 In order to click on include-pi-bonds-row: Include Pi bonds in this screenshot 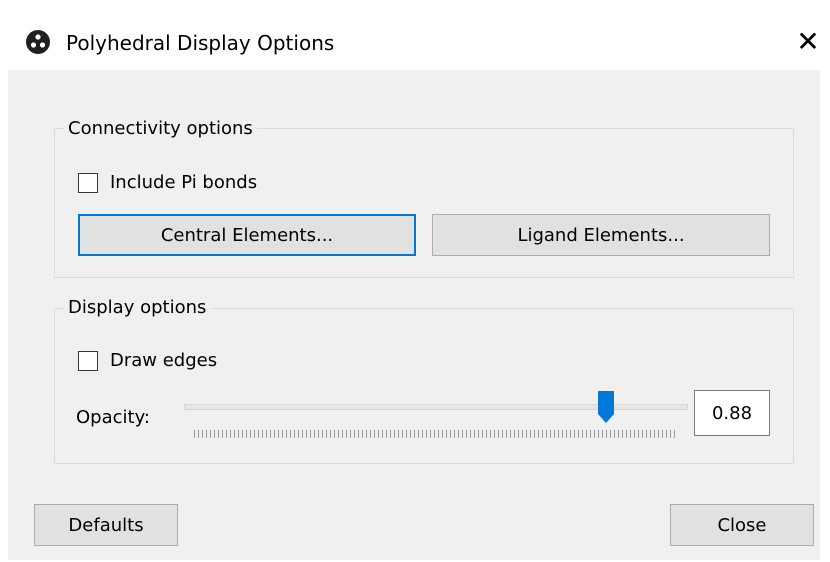, I will do `click(167, 183)`.